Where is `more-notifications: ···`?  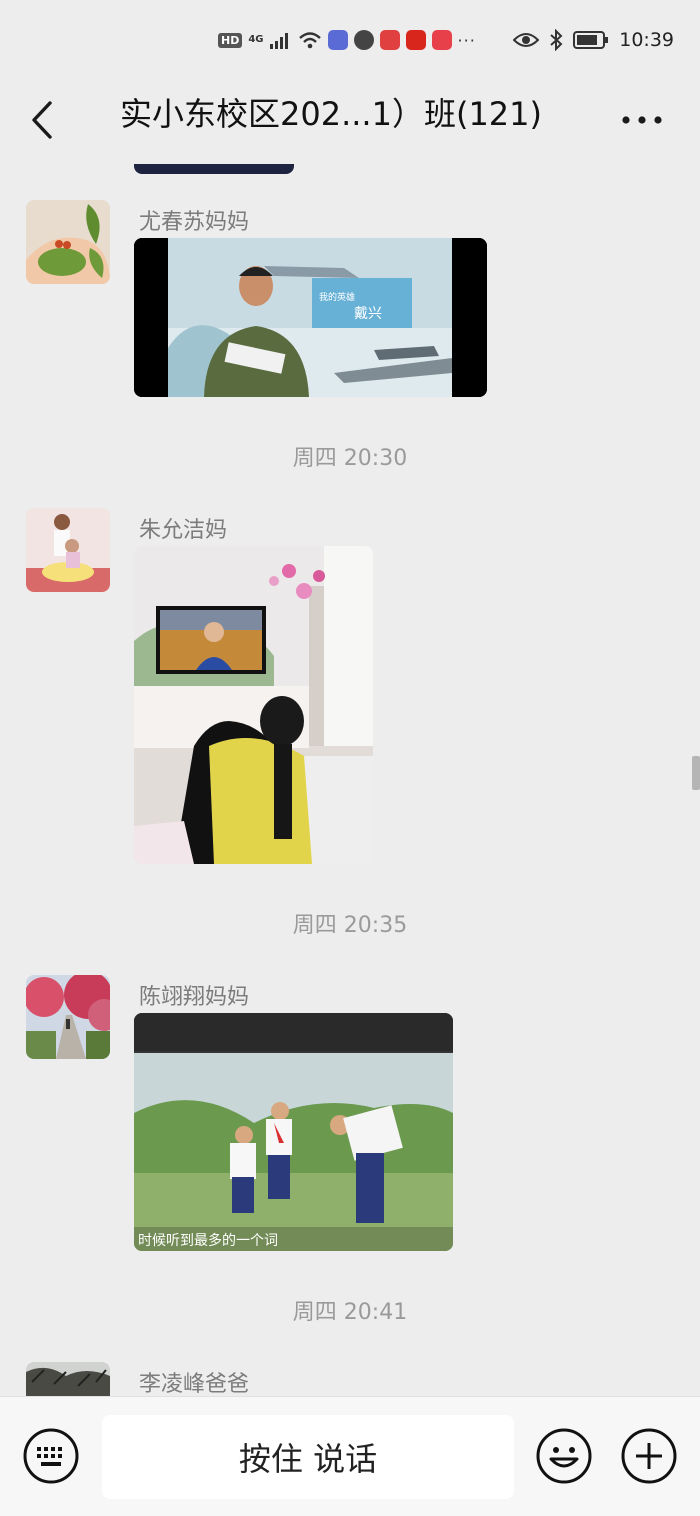
more-notifications: ··· is located at coordinates (466, 40).